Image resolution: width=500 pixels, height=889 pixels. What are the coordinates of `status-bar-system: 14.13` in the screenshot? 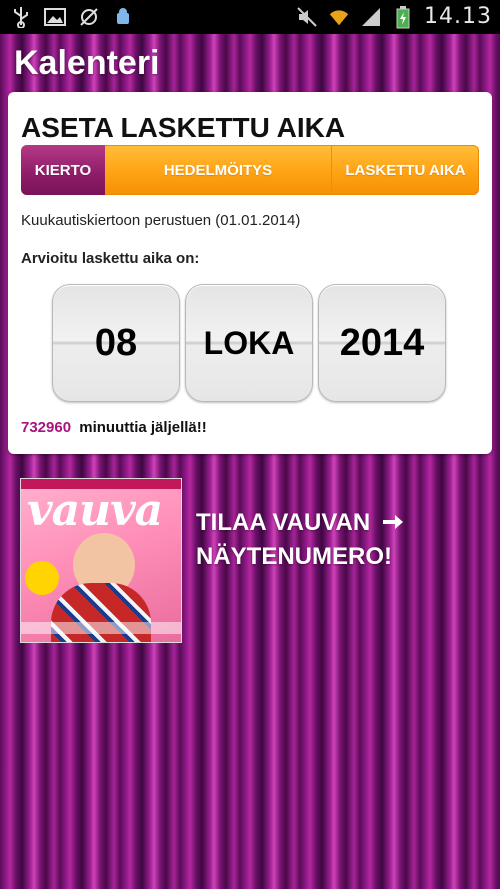 It's located at (394, 16).